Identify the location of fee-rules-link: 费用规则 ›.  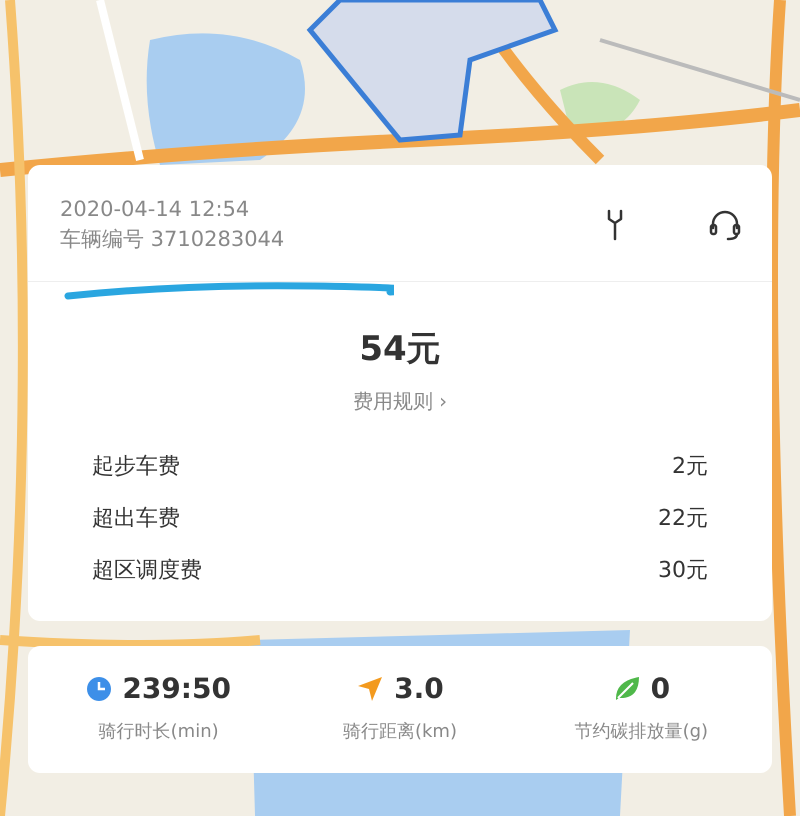
(400, 401).